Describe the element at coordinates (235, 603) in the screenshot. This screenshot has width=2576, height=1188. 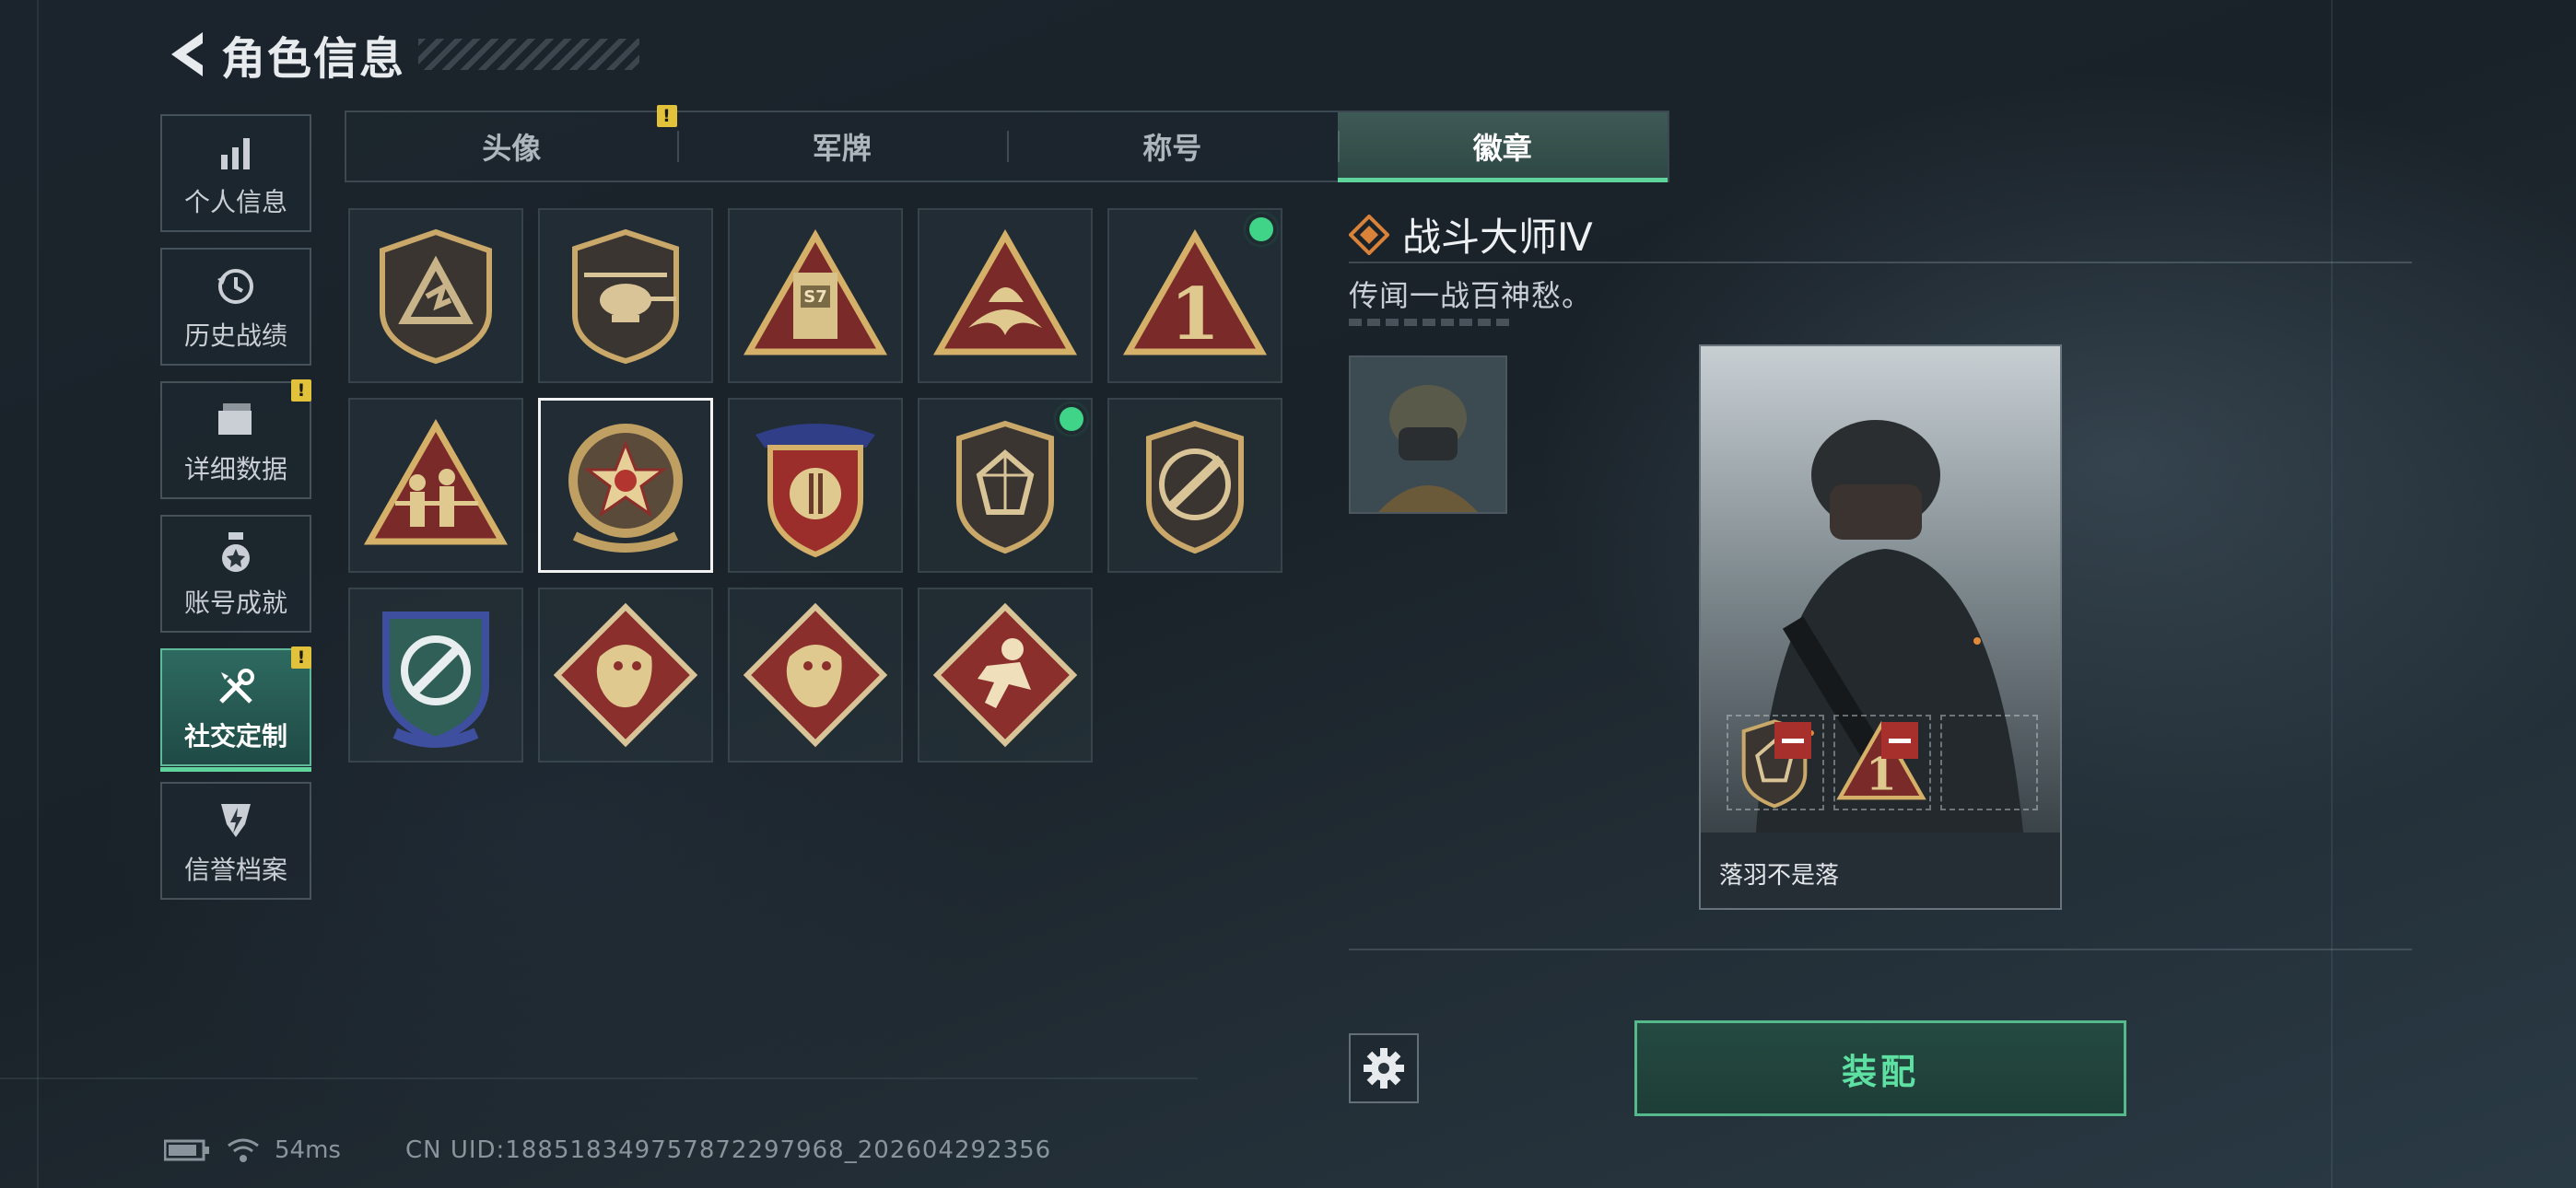
I see `sidebar-item-label: 账号成就` at that location.